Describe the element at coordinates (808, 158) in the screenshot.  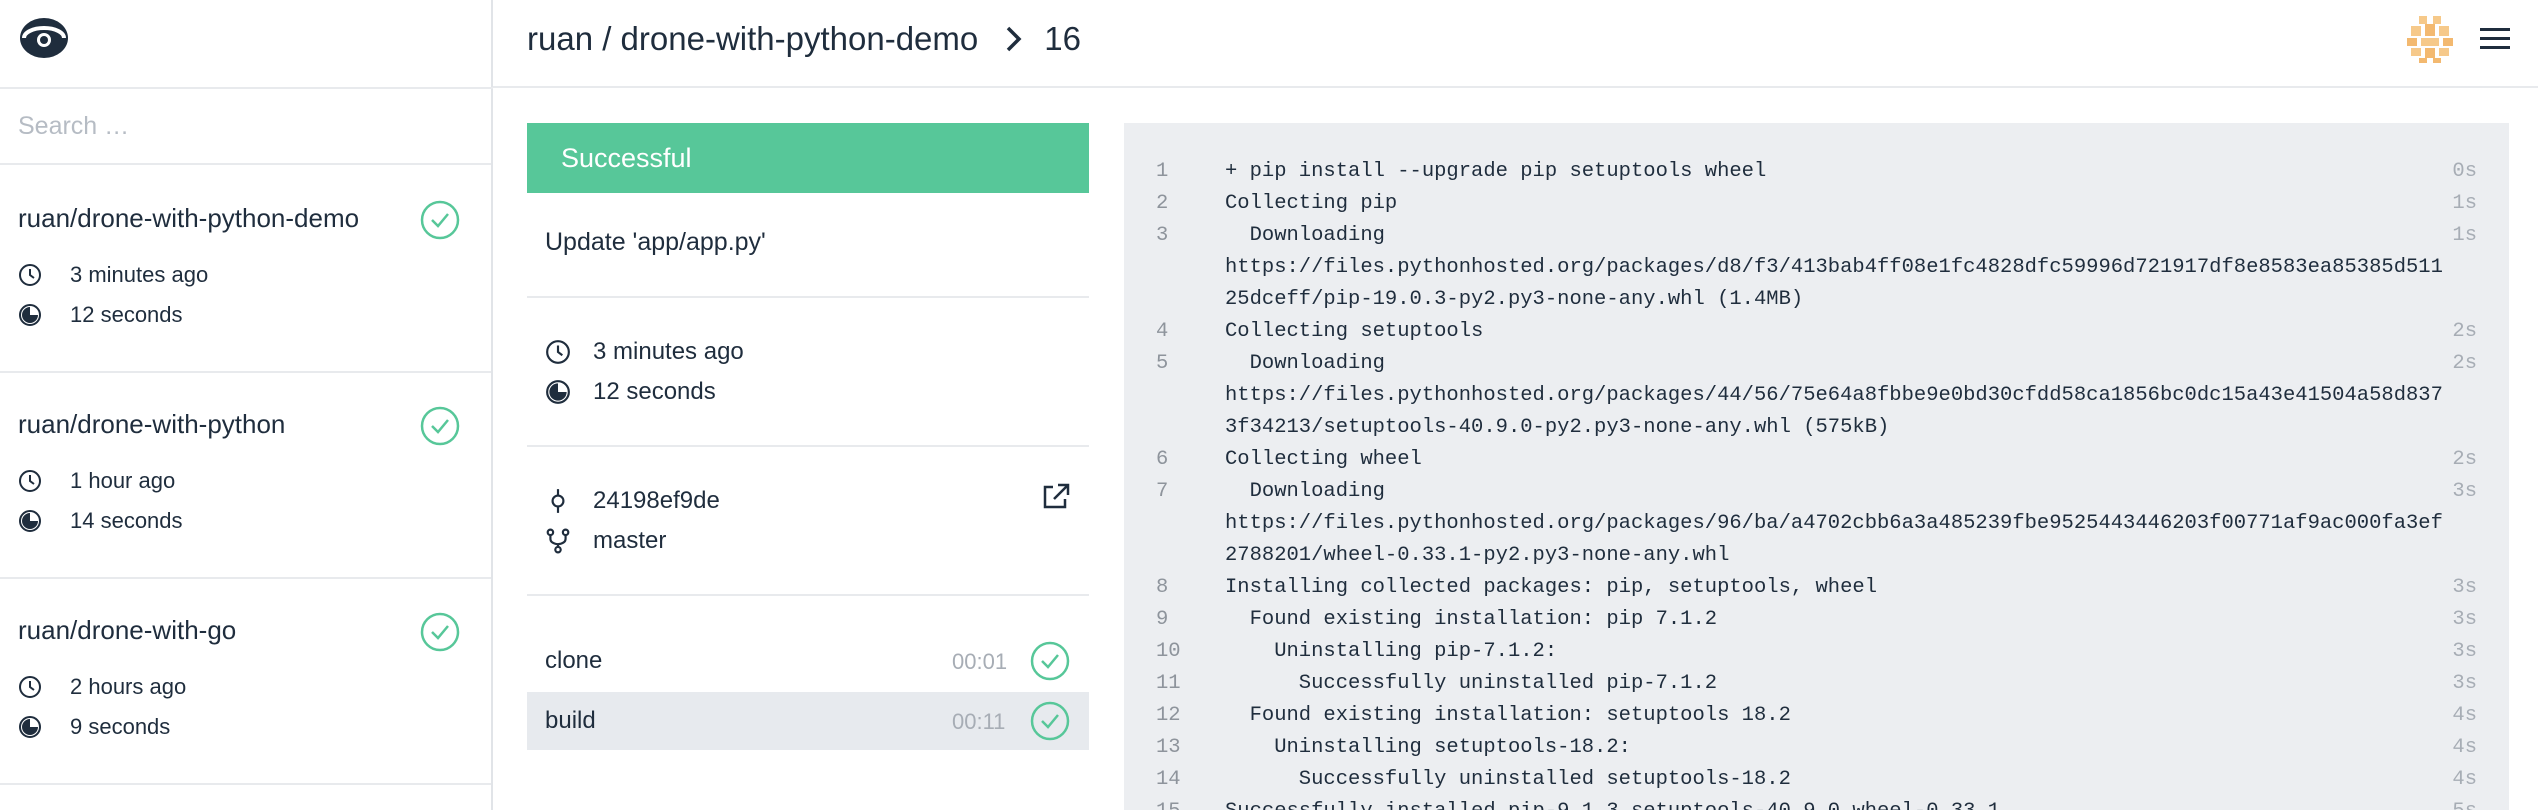
I see `status-banner: Successful` at that location.